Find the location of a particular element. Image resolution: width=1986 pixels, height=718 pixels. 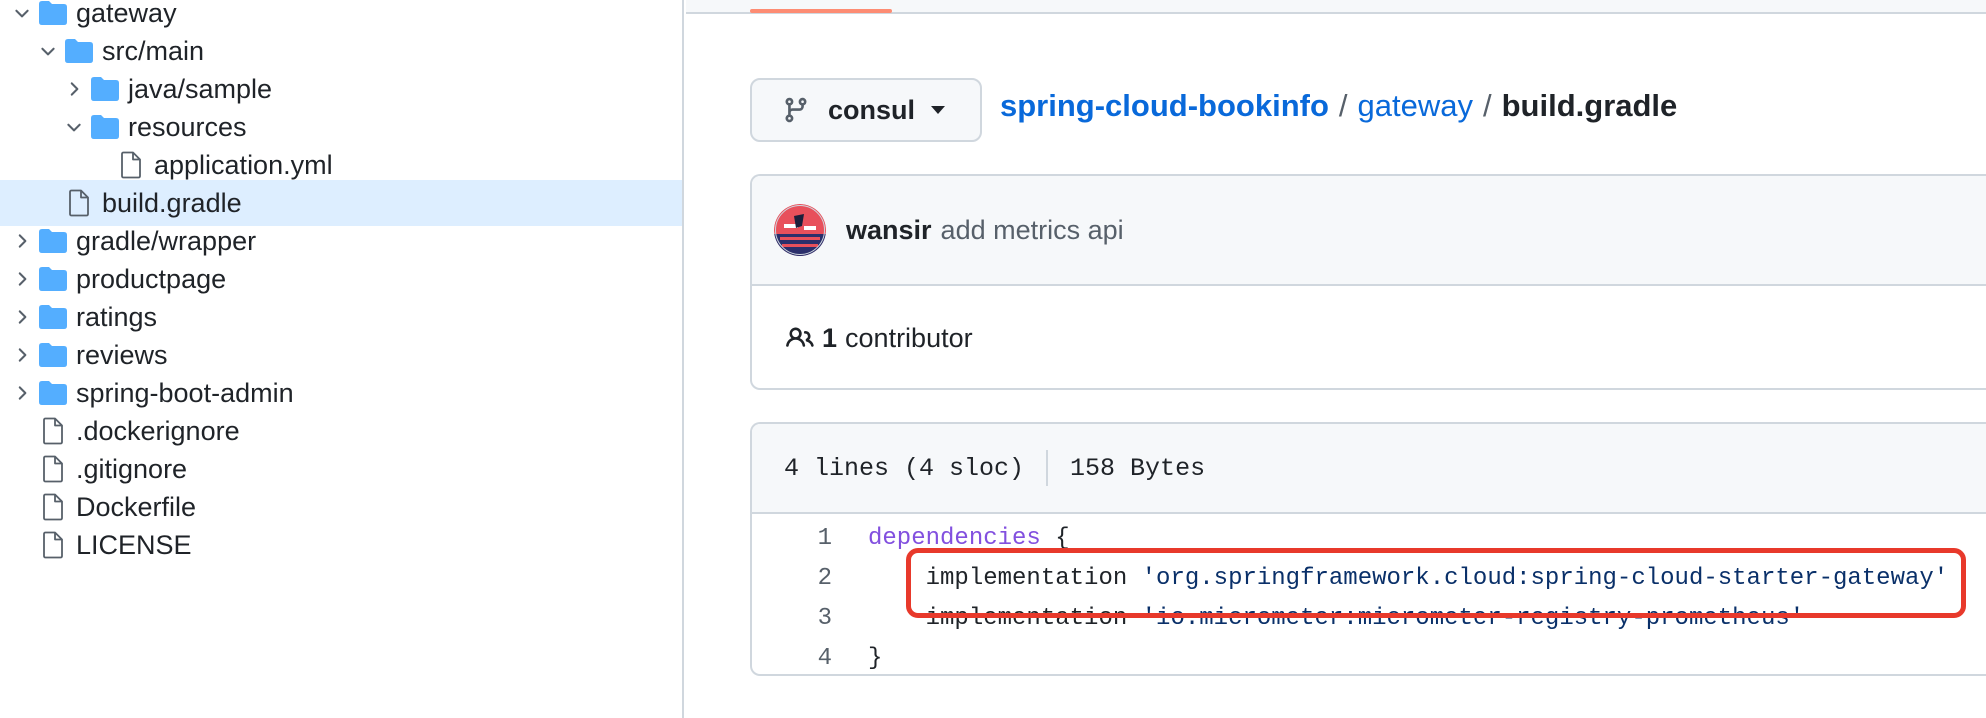

contributor-label: contributor is located at coordinates (909, 337).